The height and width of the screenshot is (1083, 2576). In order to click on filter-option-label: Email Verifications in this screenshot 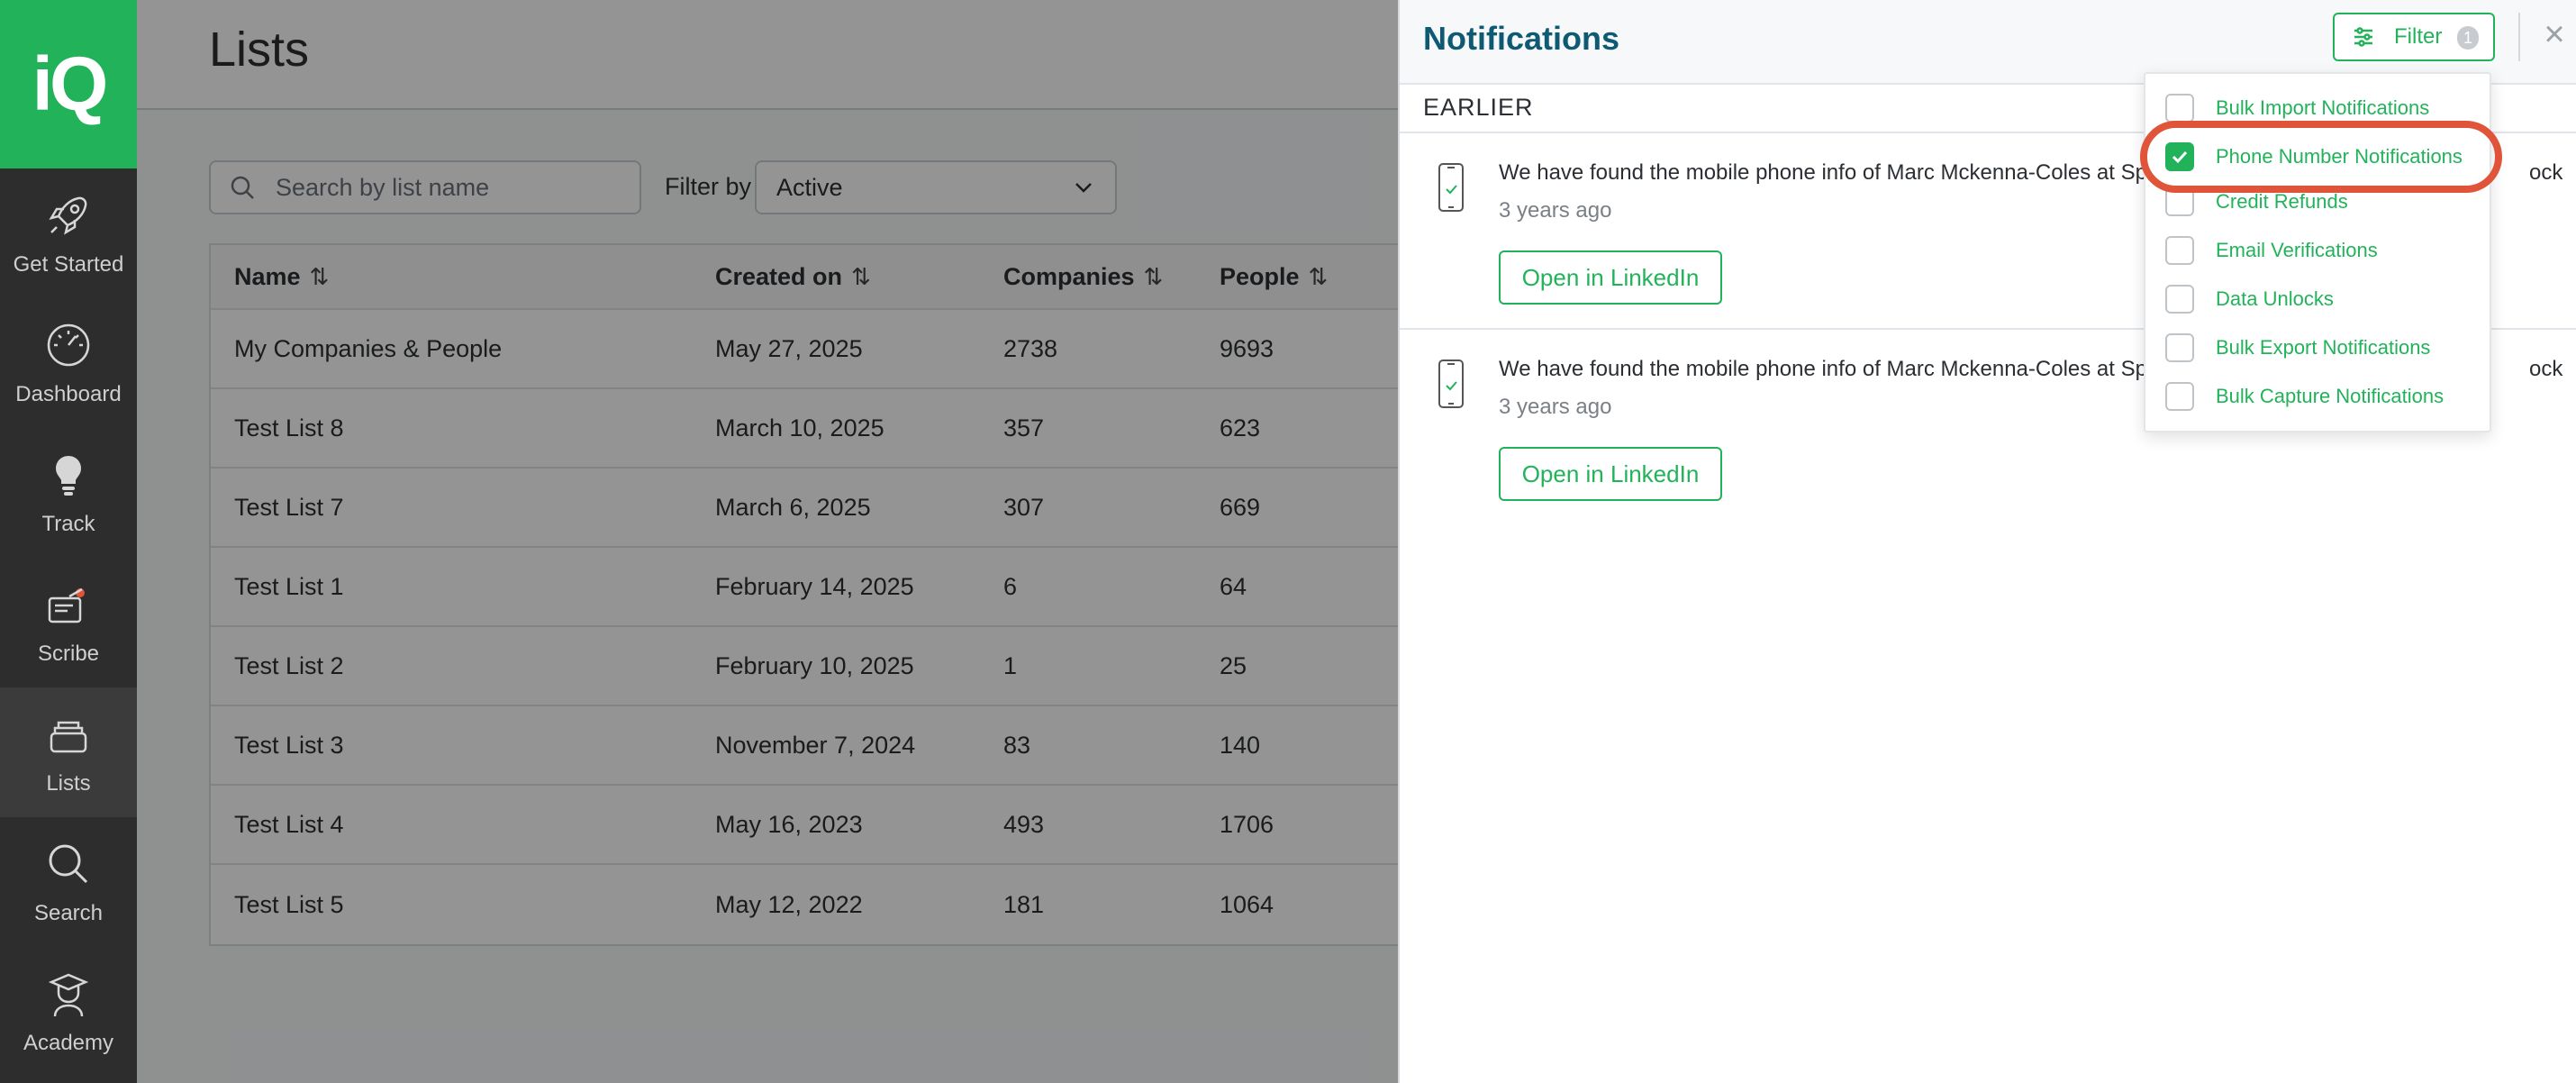, I will do `click(2297, 250)`.